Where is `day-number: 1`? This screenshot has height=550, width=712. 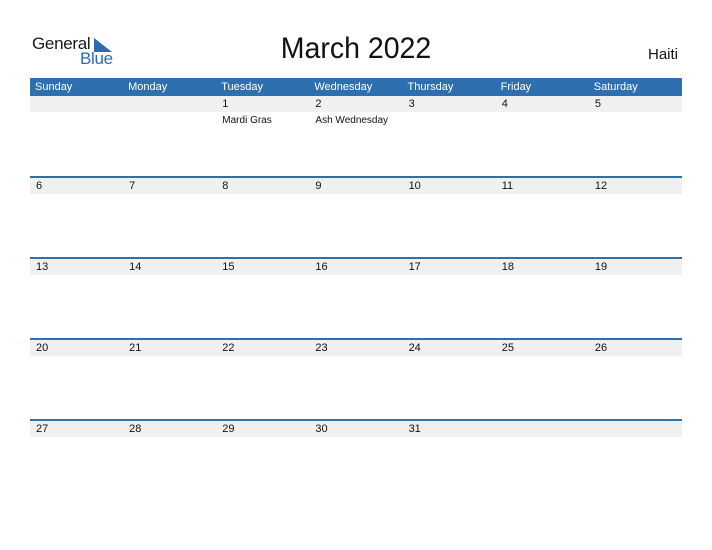
day-number: 1 is located at coordinates (225, 104).